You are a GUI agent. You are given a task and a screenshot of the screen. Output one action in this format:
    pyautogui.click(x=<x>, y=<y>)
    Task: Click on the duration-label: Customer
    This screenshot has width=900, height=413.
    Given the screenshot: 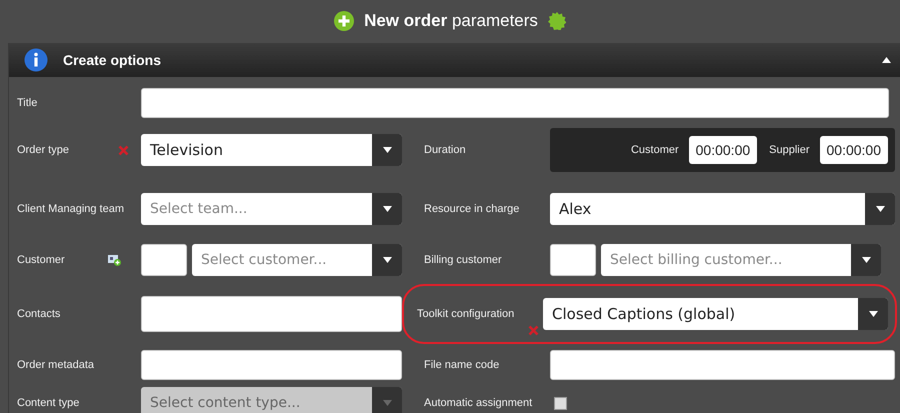 What is the action you would take?
    pyautogui.click(x=654, y=150)
    